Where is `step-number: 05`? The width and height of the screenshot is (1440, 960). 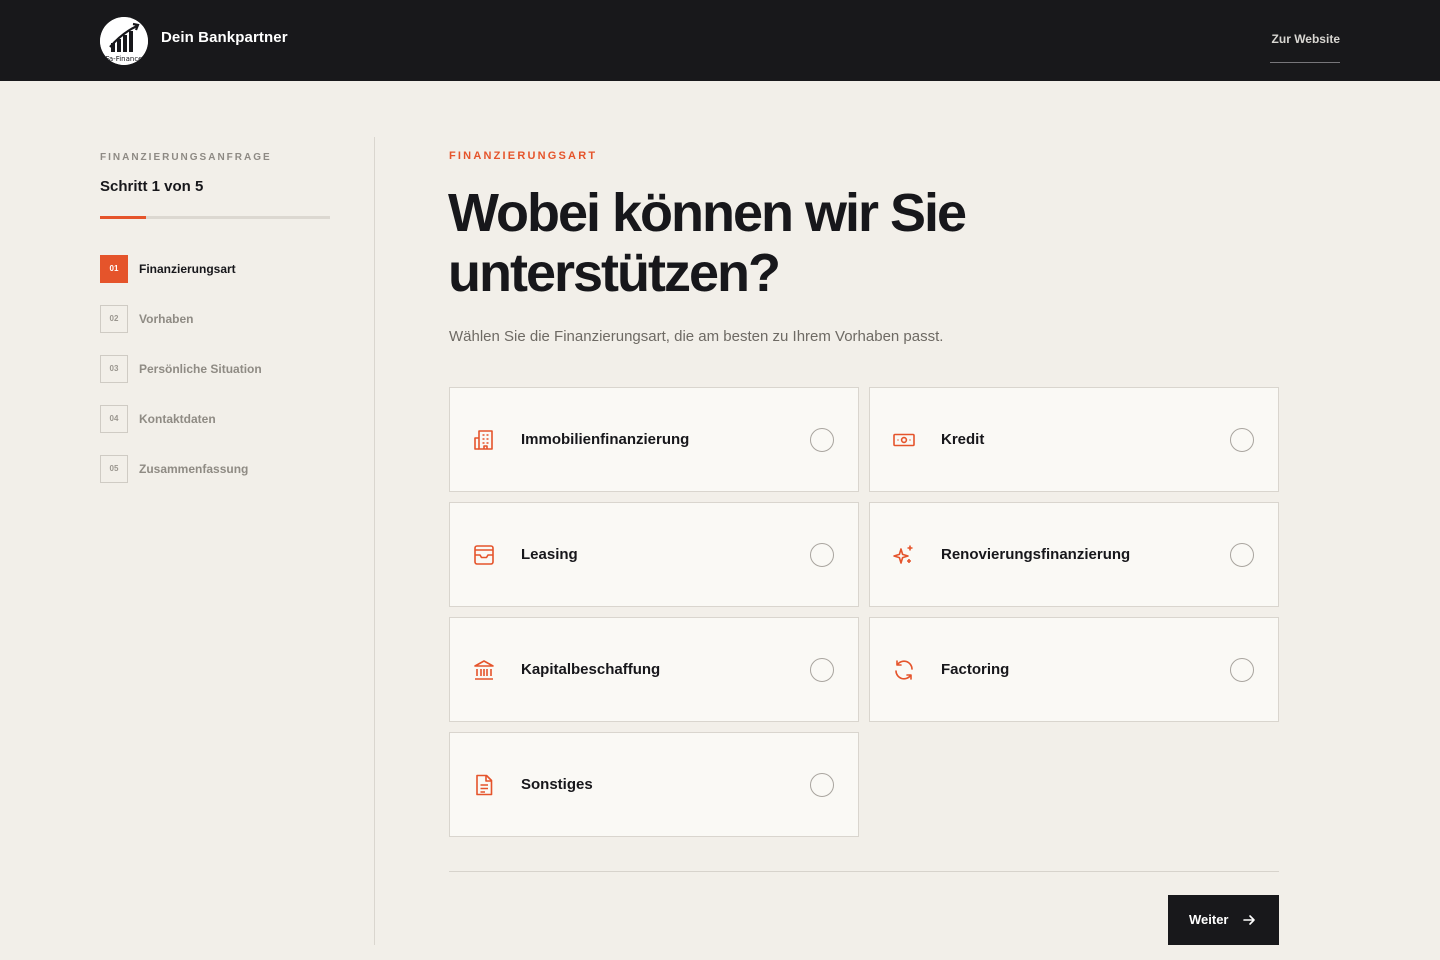
step-number: 05 is located at coordinates (114, 469).